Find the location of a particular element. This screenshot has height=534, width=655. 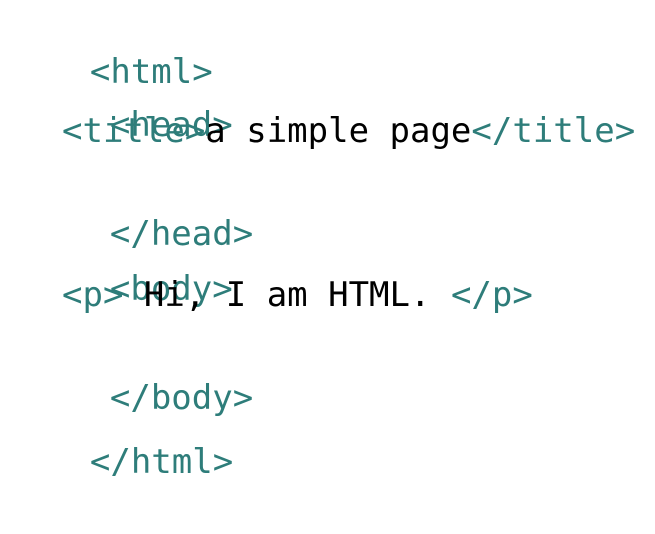

code-line-head-open: <head> is located at coordinates (130, 99).